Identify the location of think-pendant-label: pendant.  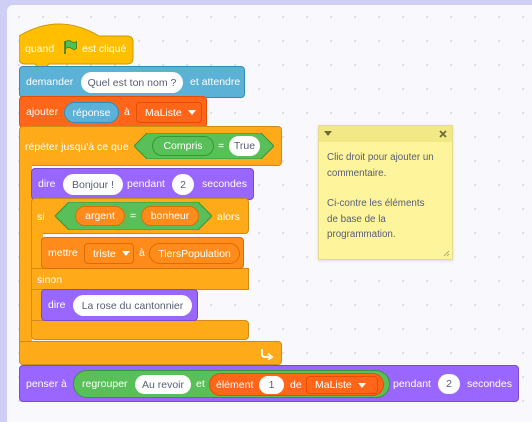
(412, 384).